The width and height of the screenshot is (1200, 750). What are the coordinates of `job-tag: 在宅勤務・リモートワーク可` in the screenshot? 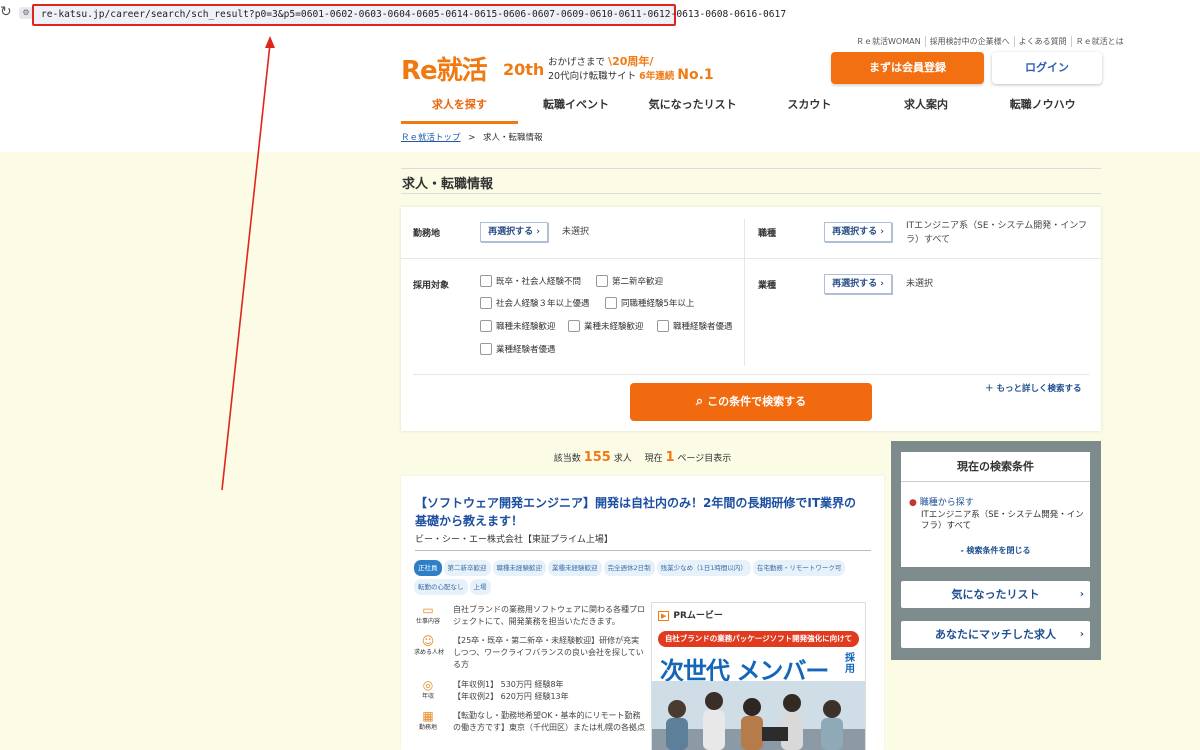 It's located at (799, 568).